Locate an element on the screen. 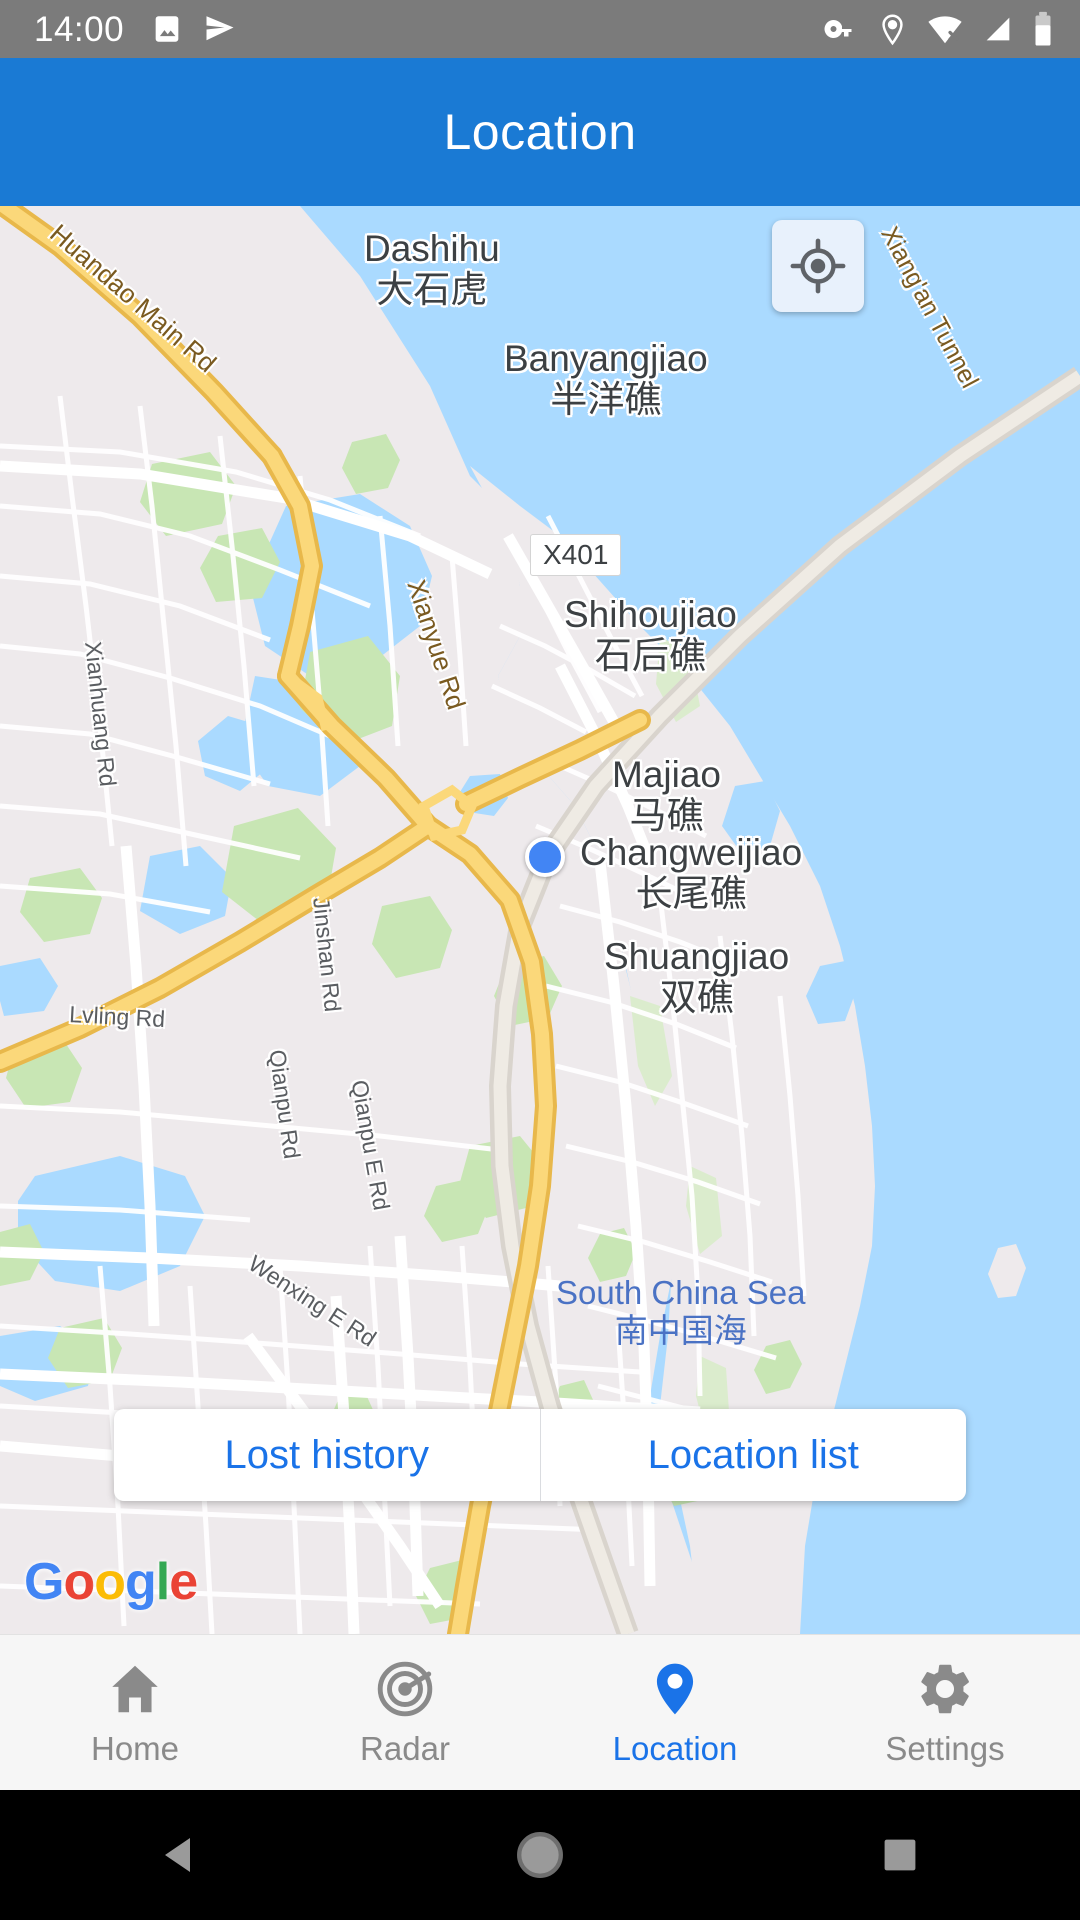  location-list-button: Location list is located at coordinates (754, 1455).